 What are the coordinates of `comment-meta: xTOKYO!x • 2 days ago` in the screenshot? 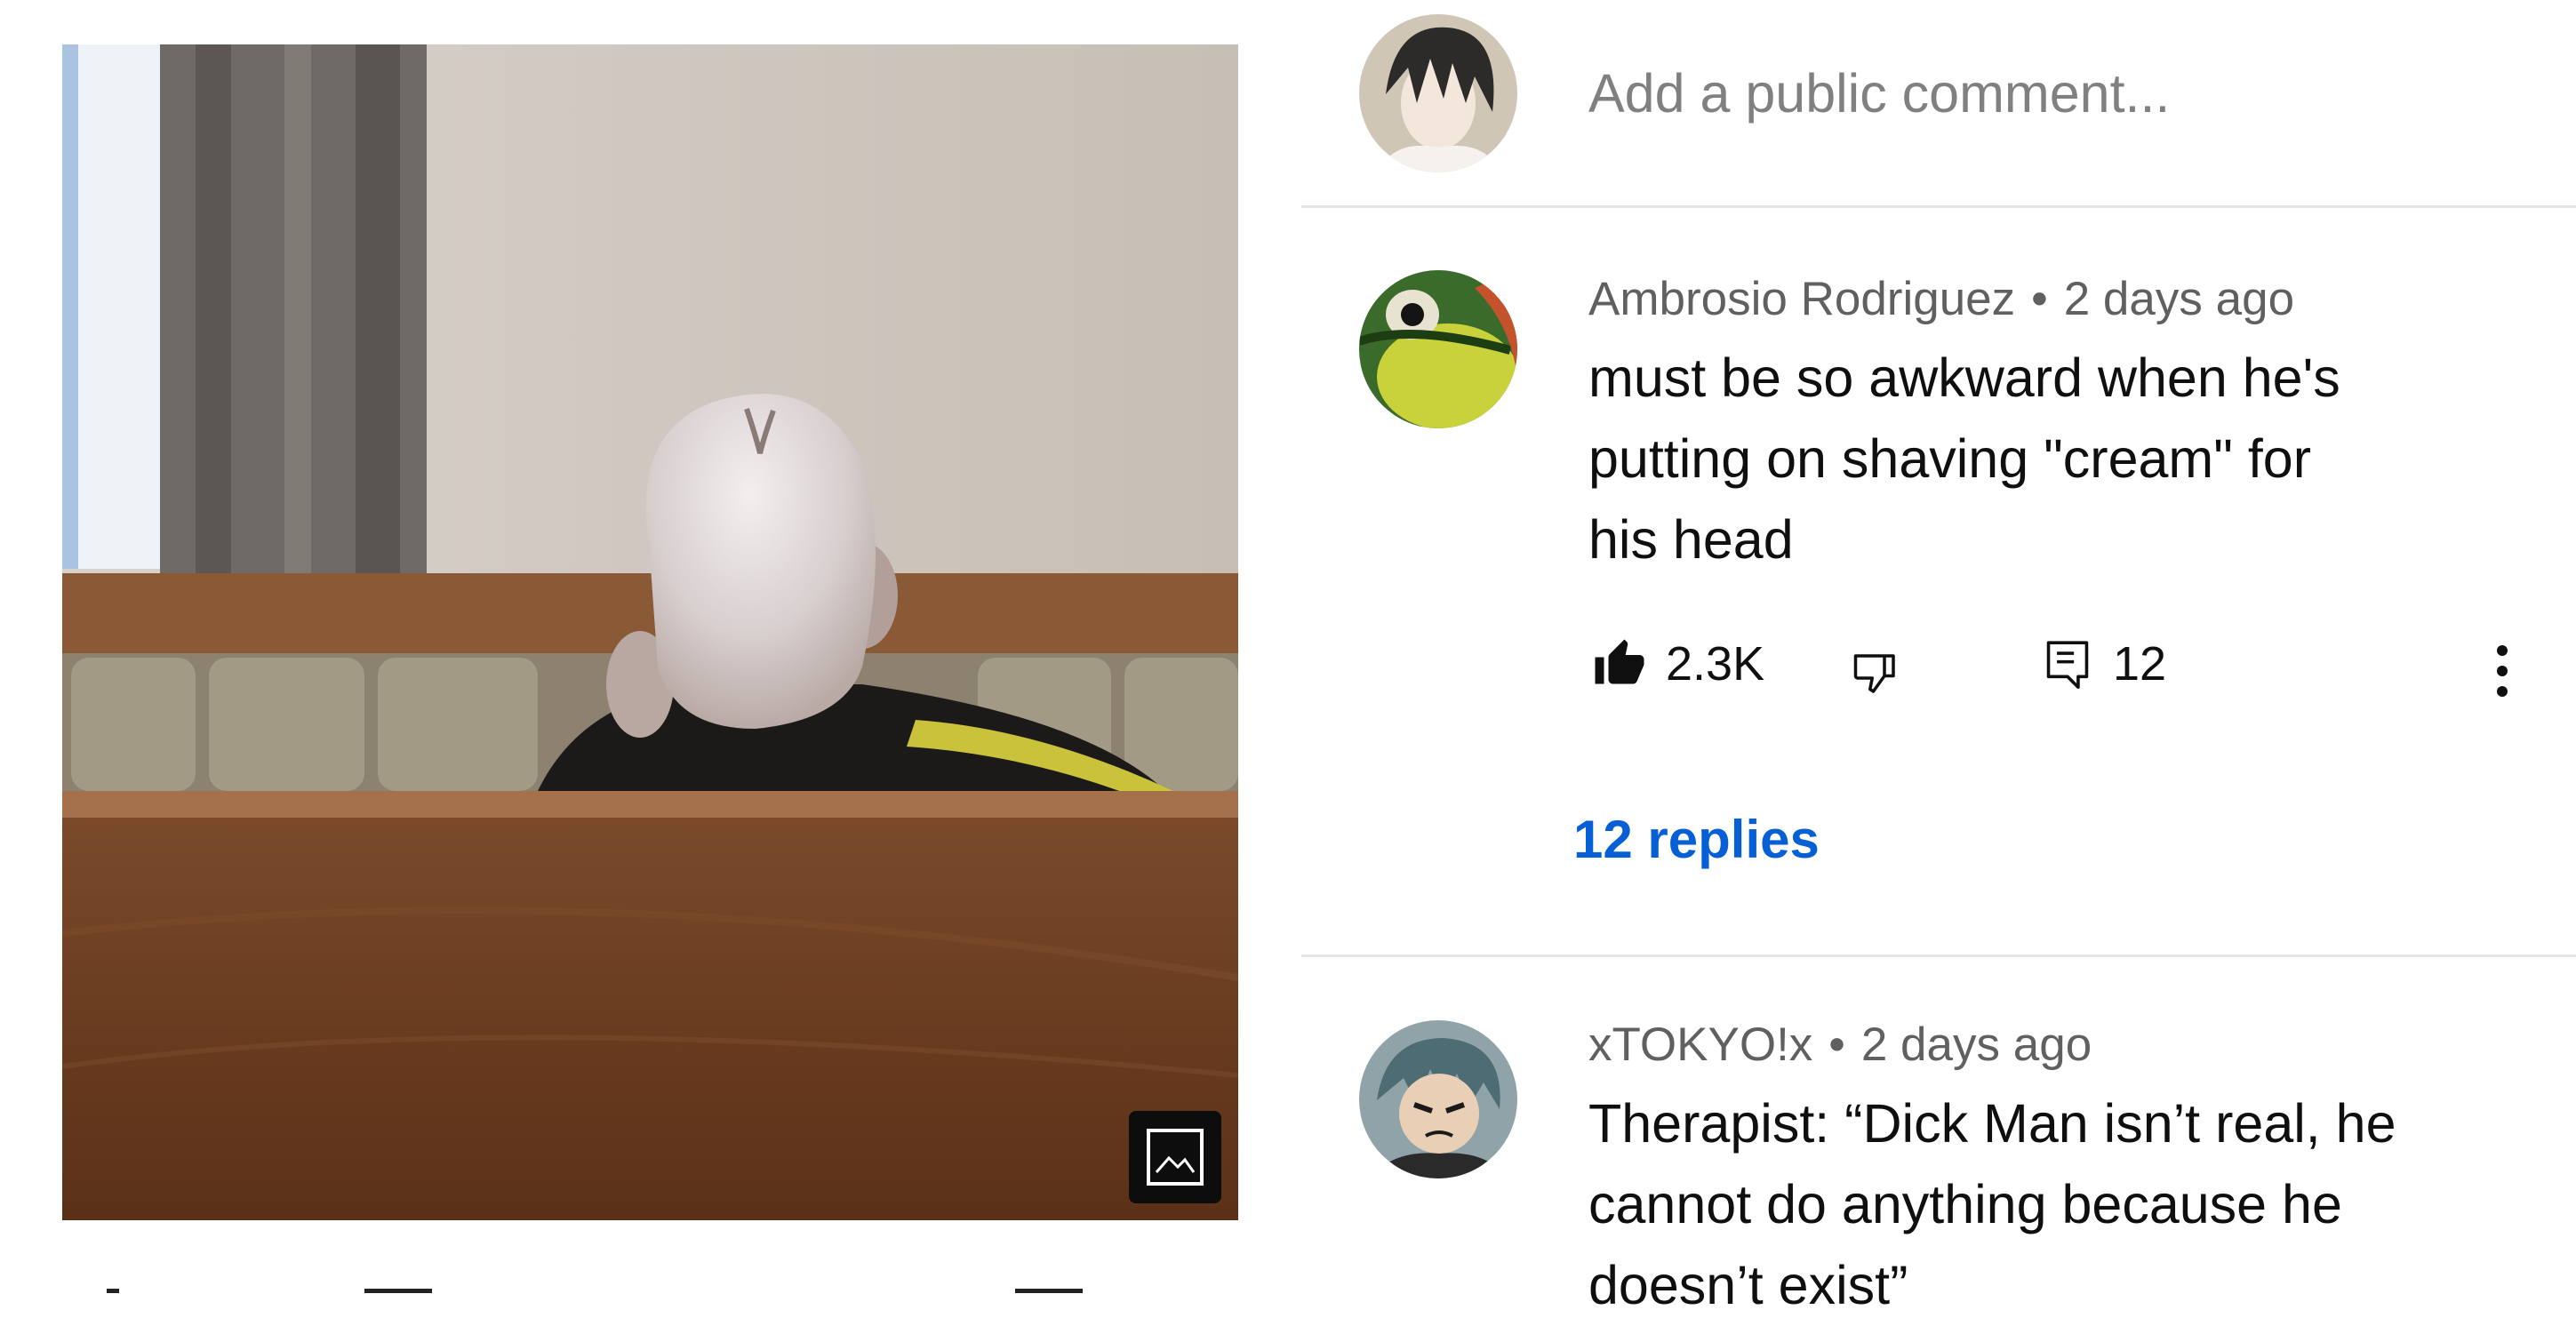 It's located at (1840, 1045).